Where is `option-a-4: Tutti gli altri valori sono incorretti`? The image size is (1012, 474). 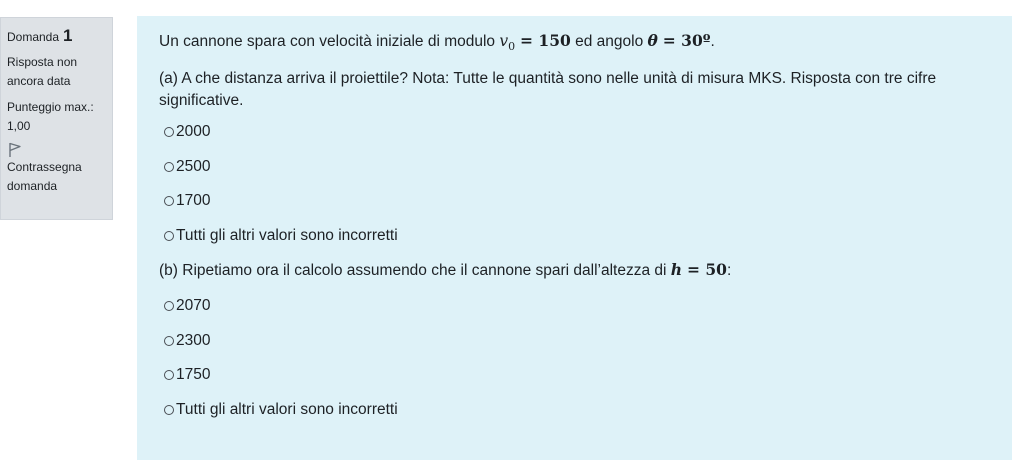
option-a-4: Tutti gli altri valori sono incorretti is located at coordinates (578, 236).